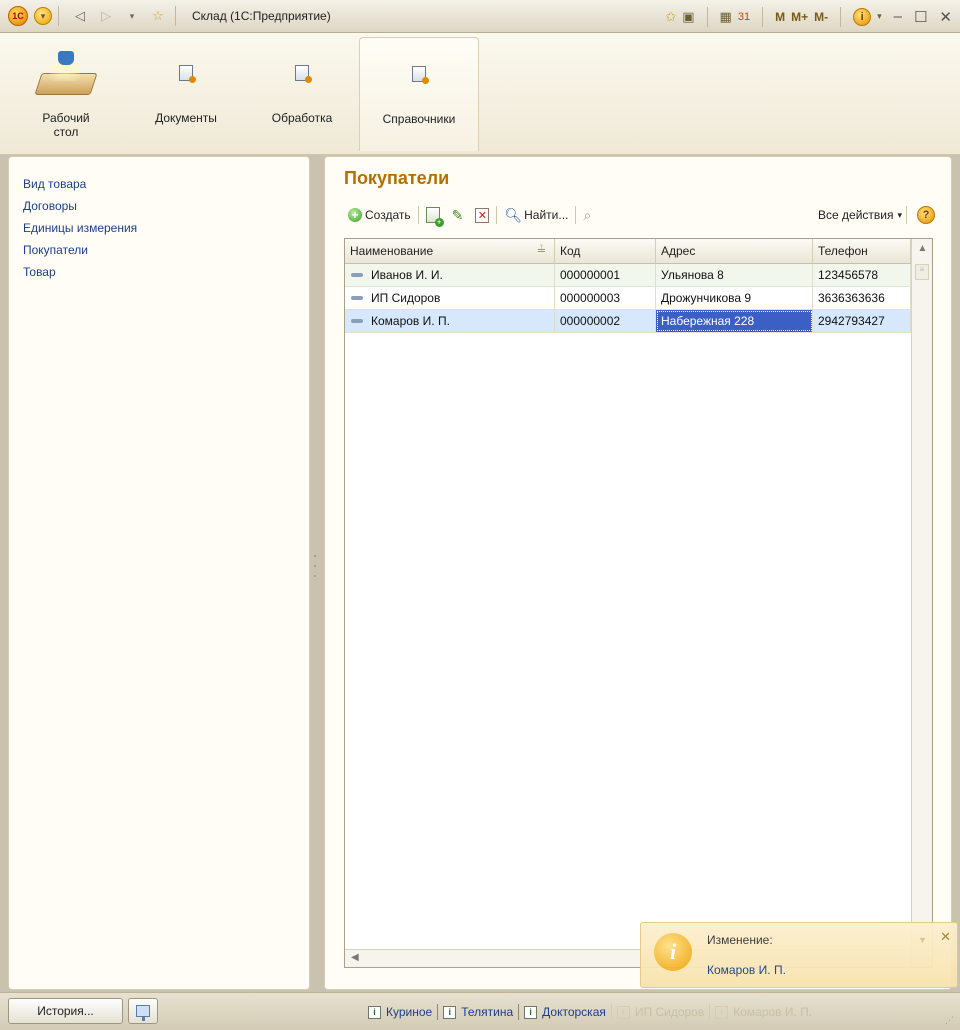  I want to click on cell-text: ИП Сидоров, so click(406, 298).